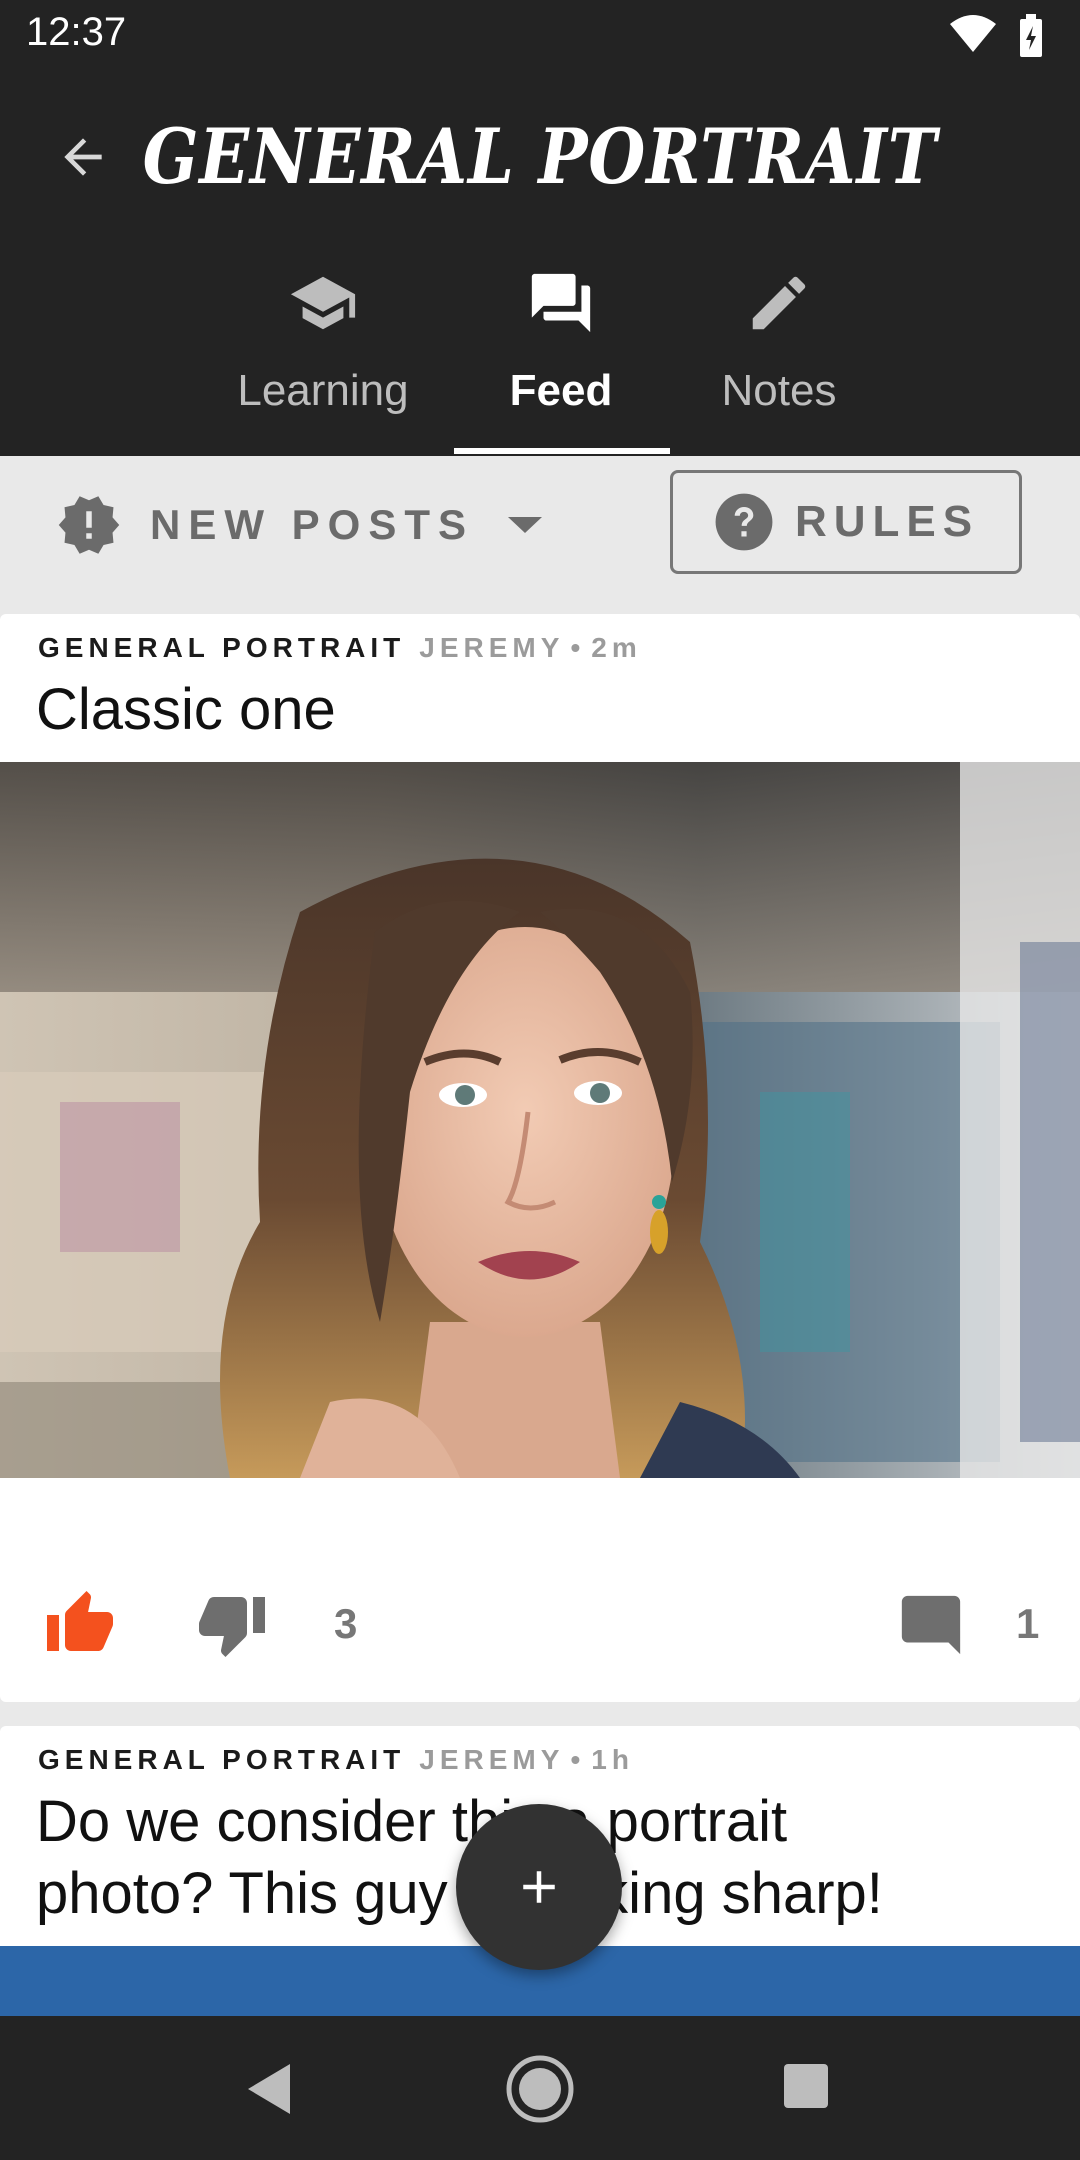 This screenshot has height=2160, width=1080. What do you see at coordinates (323, 303) in the screenshot?
I see `school-icon` at bounding box center [323, 303].